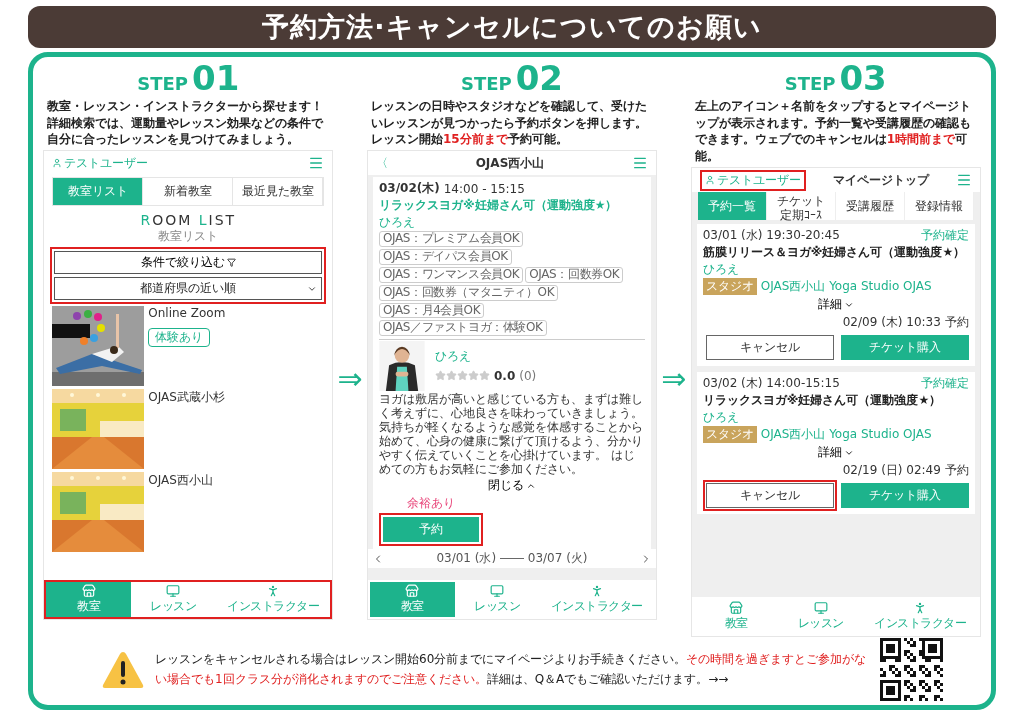 The image size is (1024, 724). I want to click on membership-tag: OJAS：回数券（マタニティ）OK, so click(469, 292).